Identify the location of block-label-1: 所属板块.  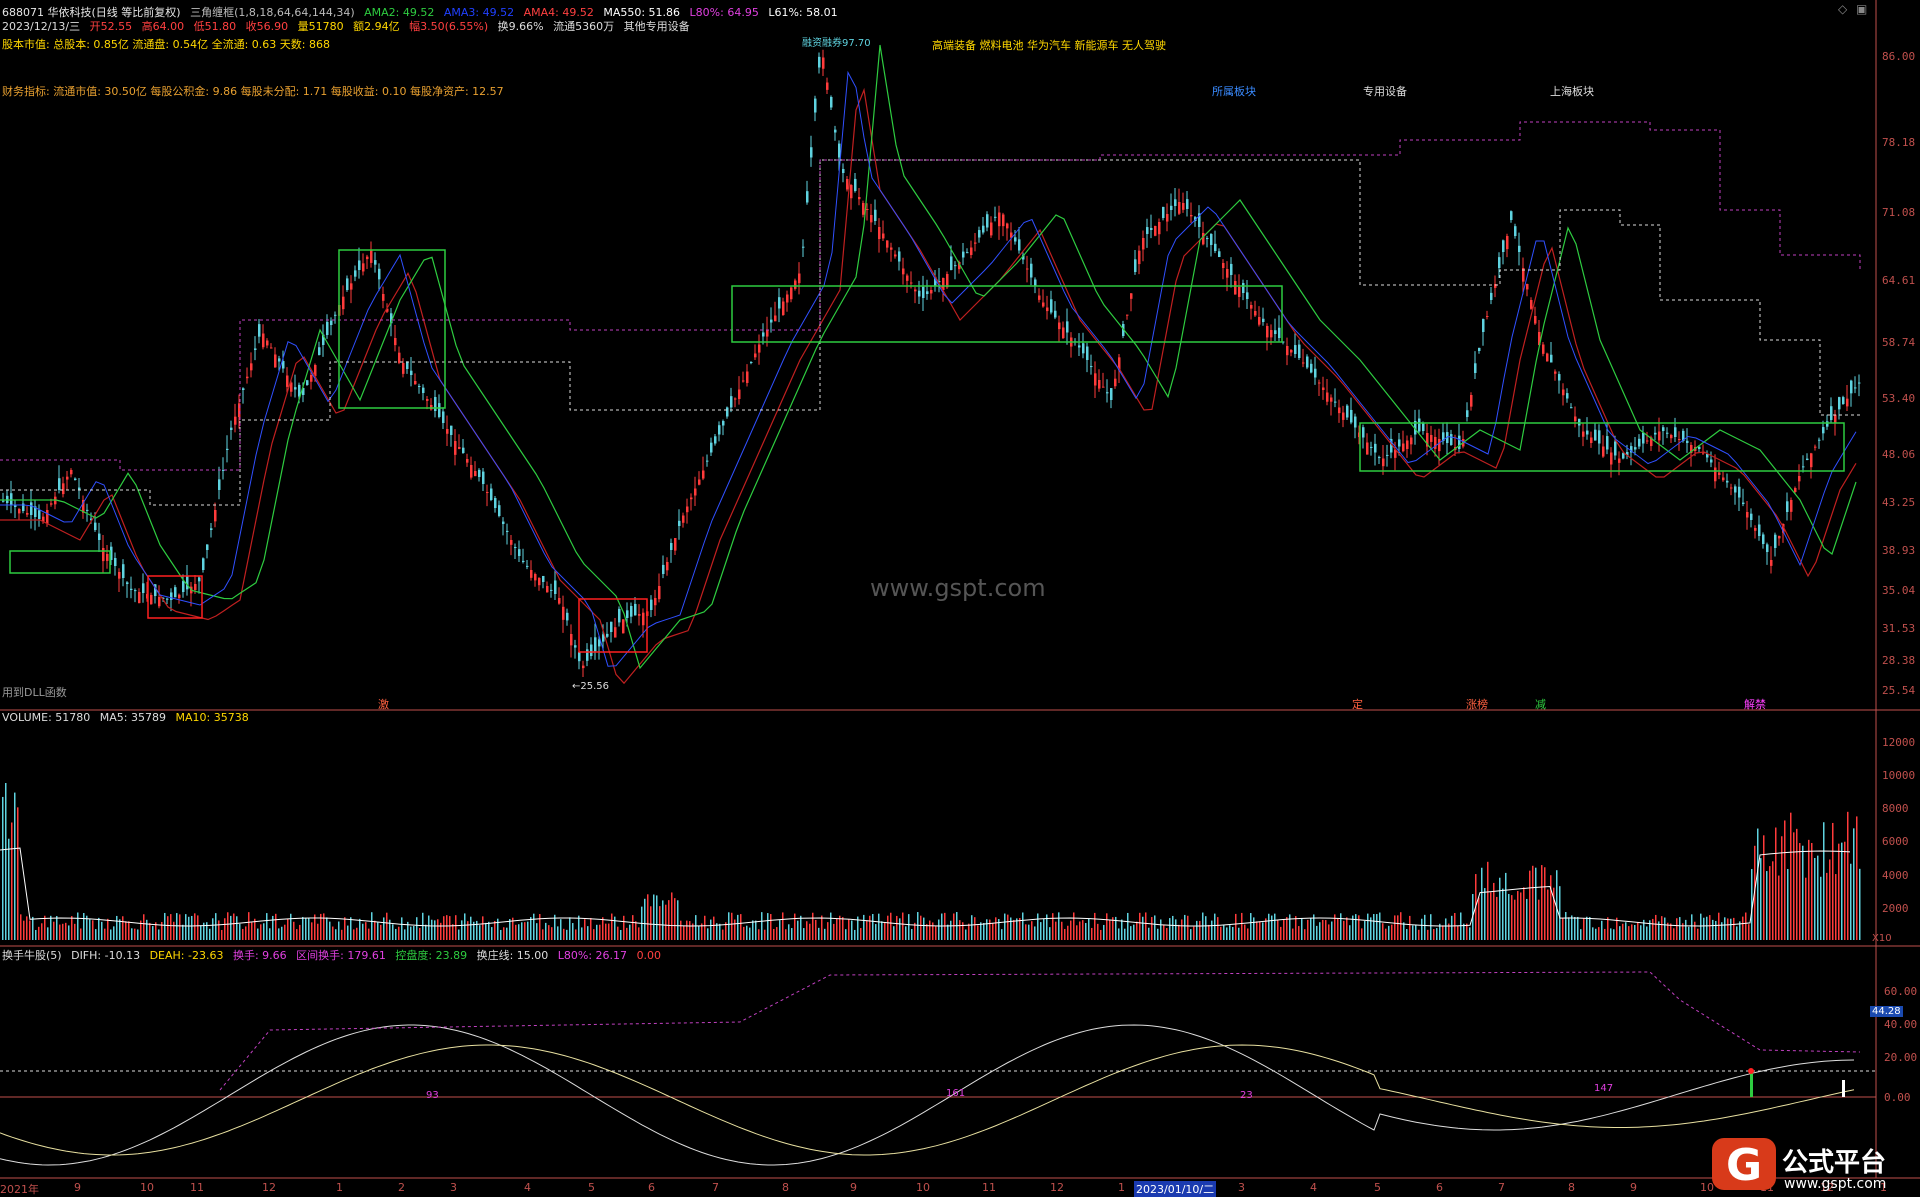
(1234, 91).